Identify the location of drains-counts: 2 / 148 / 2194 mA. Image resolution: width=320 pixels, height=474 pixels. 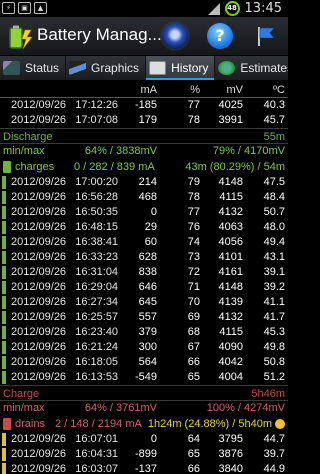
(98, 424).